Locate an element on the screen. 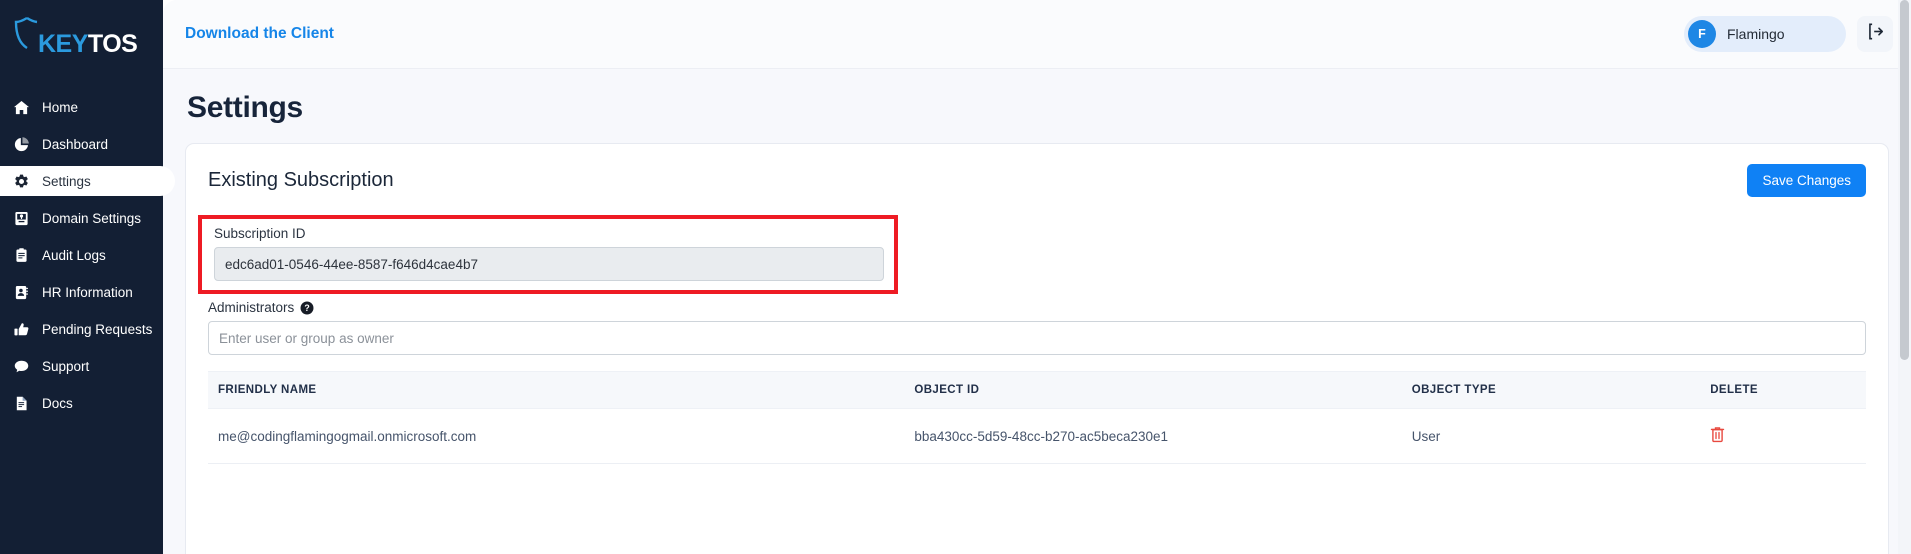 The height and width of the screenshot is (554, 1911). sidebar-item-support: Support is located at coordinates (81, 366).